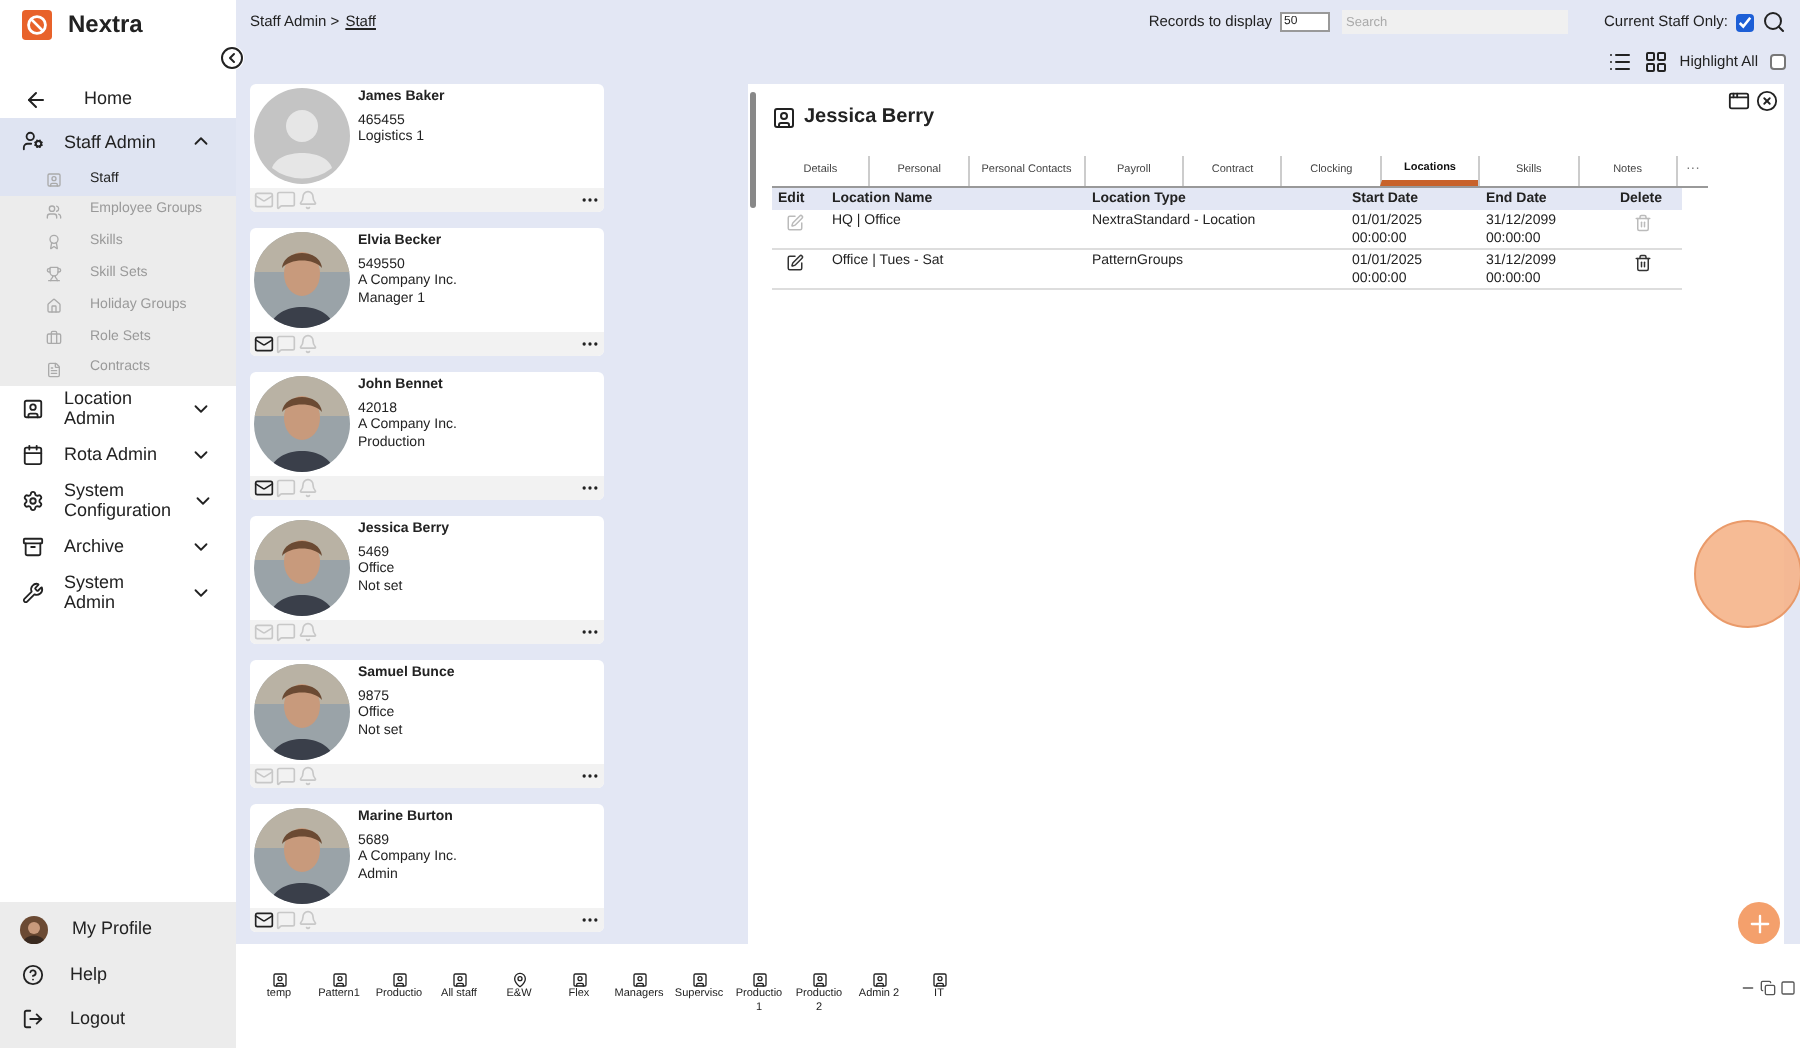 The height and width of the screenshot is (1048, 1800). I want to click on close-icon, so click(1767, 101).